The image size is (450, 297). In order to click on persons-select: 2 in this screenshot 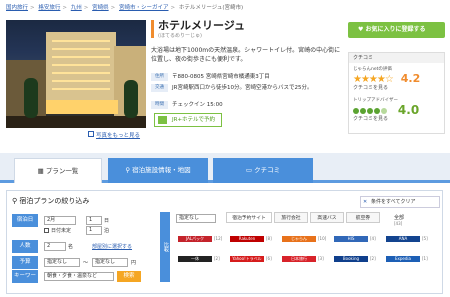, I will do `click(55, 246)`.